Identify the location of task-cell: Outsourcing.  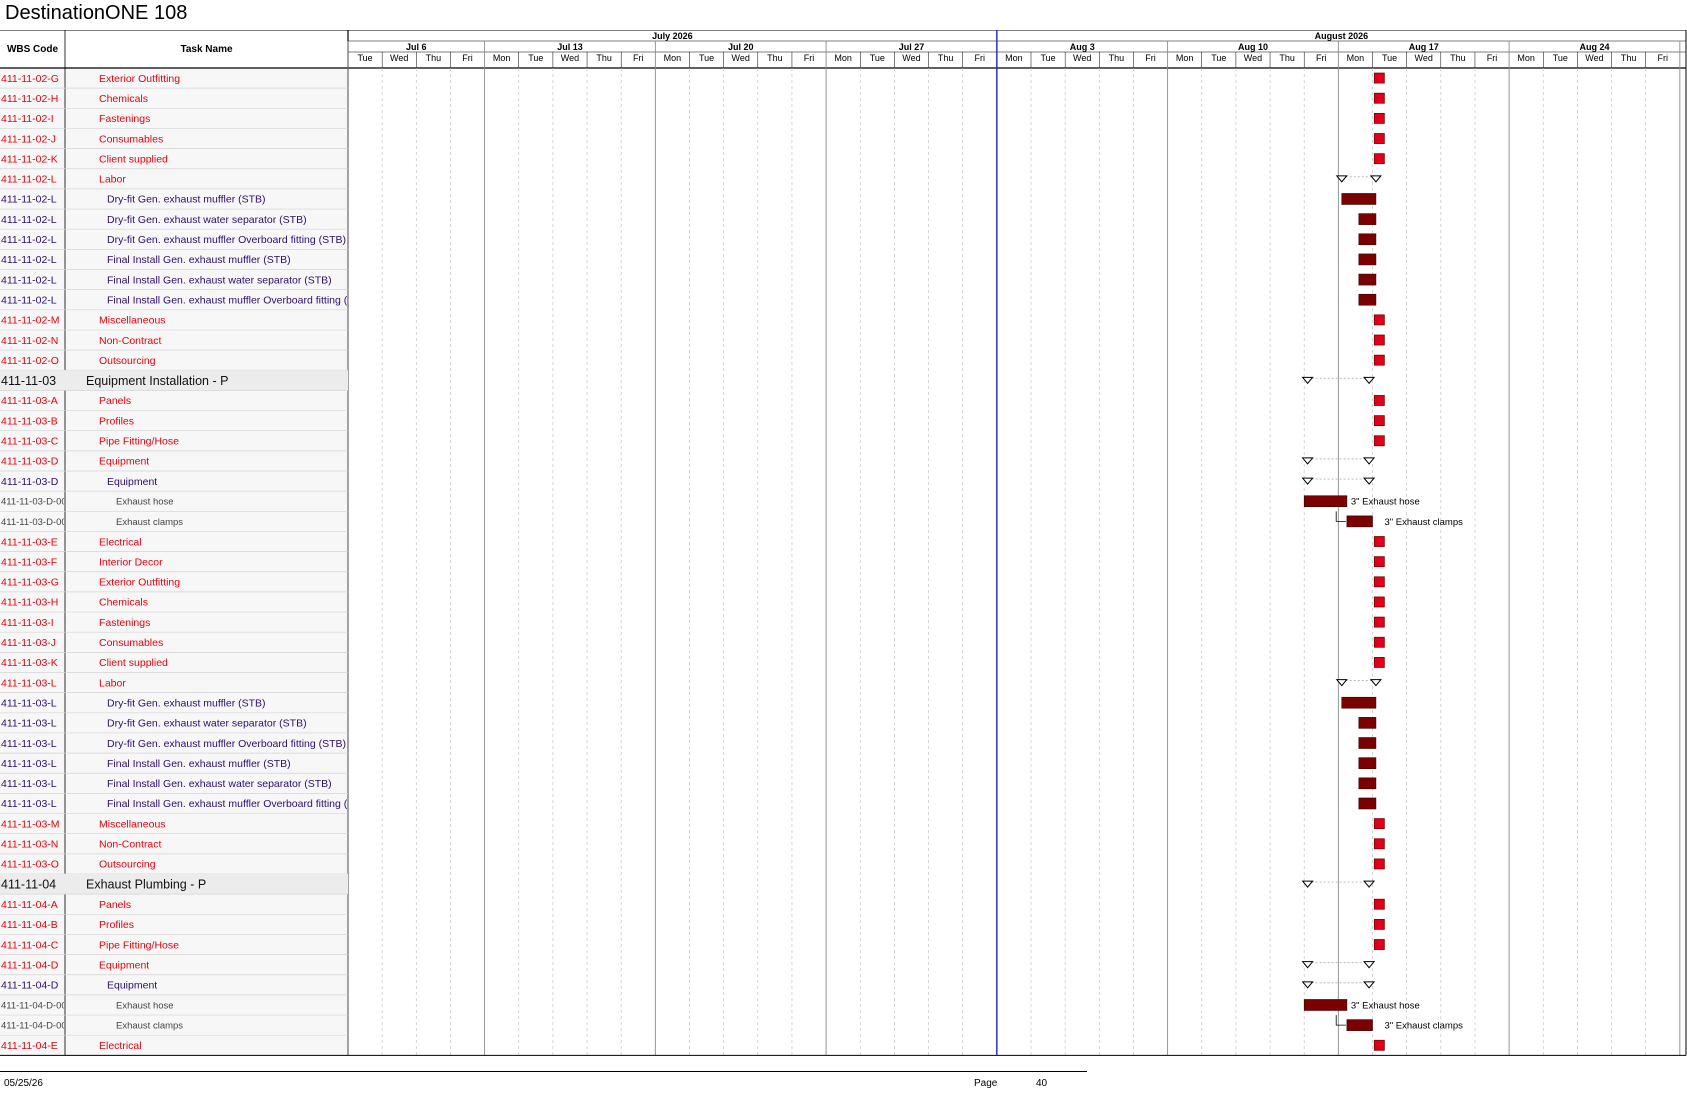
(127, 865).